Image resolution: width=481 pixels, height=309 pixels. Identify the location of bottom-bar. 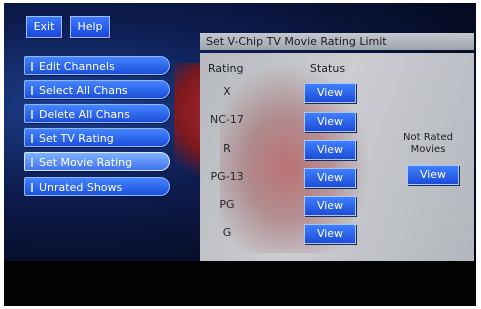
(240, 283).